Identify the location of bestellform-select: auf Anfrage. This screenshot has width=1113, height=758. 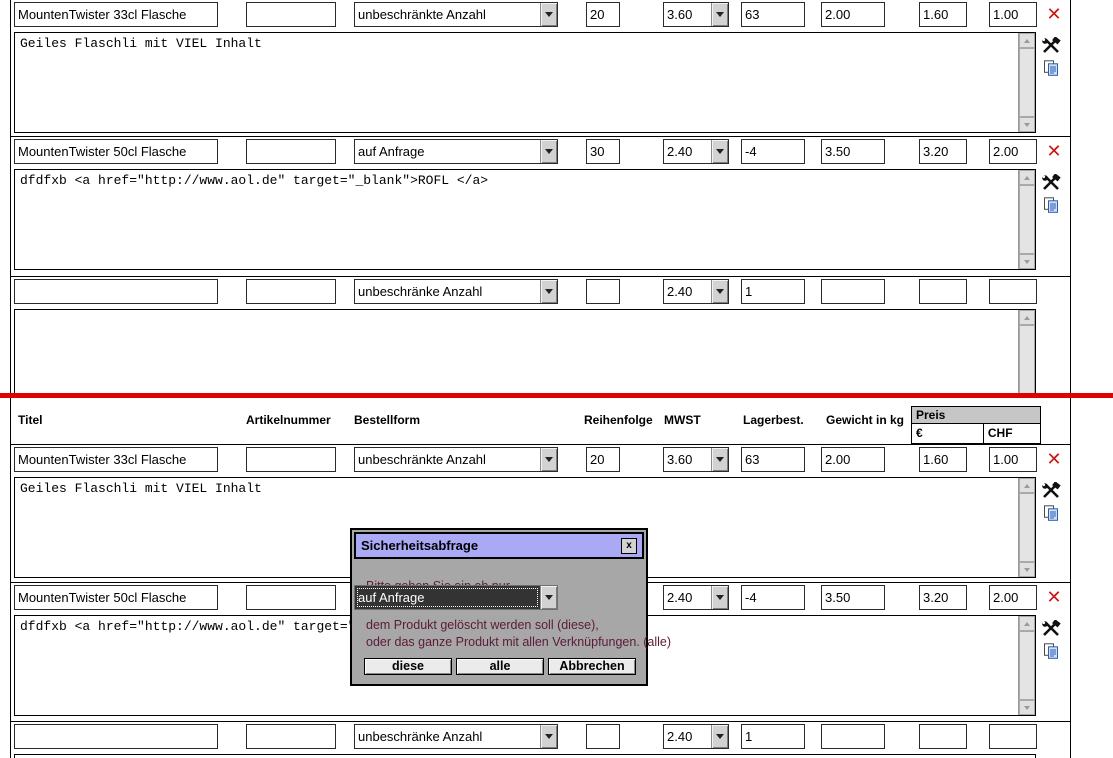
(456, 151).